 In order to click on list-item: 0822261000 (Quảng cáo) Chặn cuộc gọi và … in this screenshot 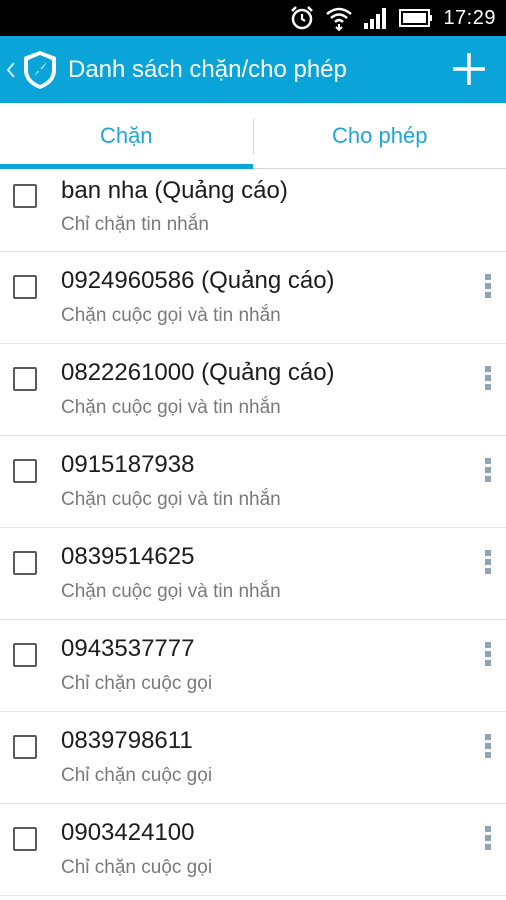, I will do `click(253, 390)`.